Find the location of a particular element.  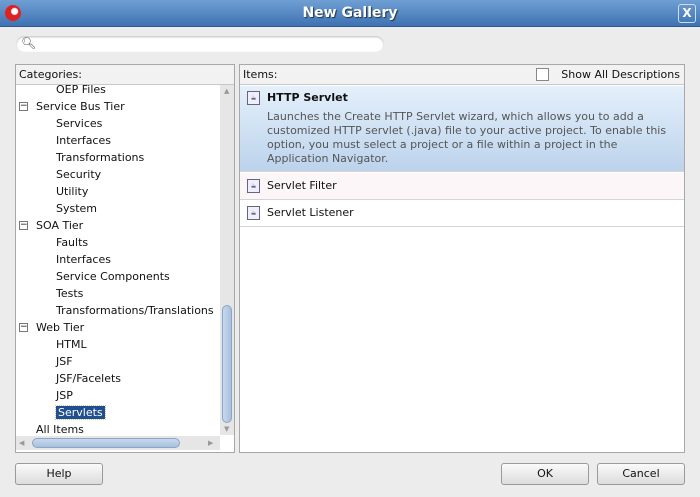

tree-item: JSP is located at coordinates (64, 395).